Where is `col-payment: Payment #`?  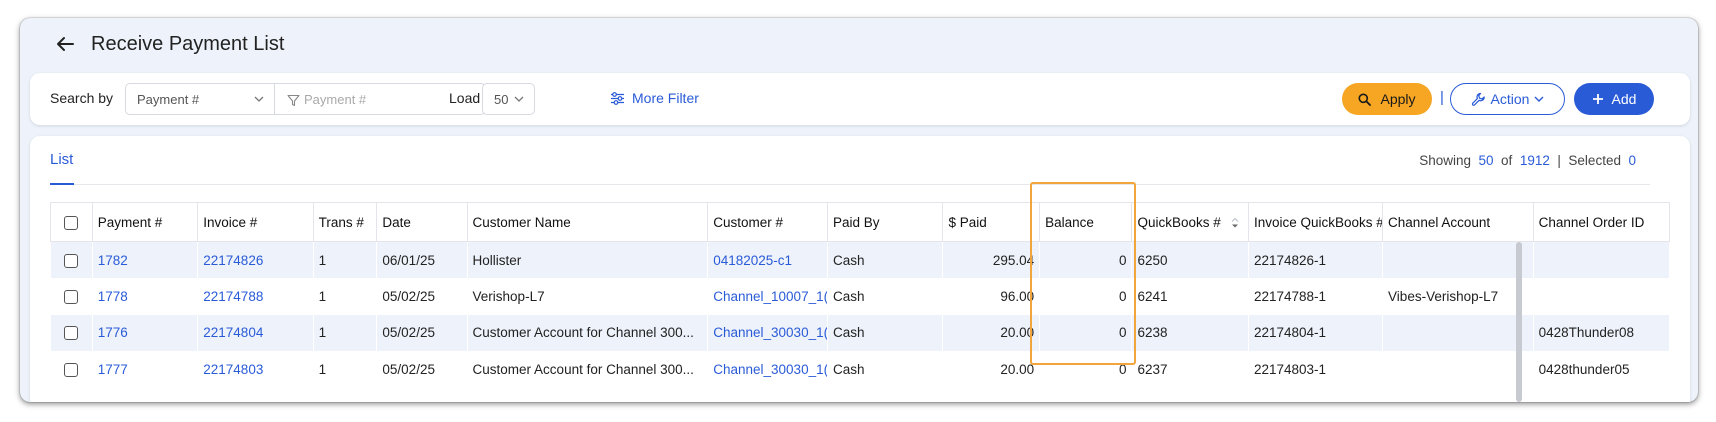
col-payment: Payment # is located at coordinates (145, 222).